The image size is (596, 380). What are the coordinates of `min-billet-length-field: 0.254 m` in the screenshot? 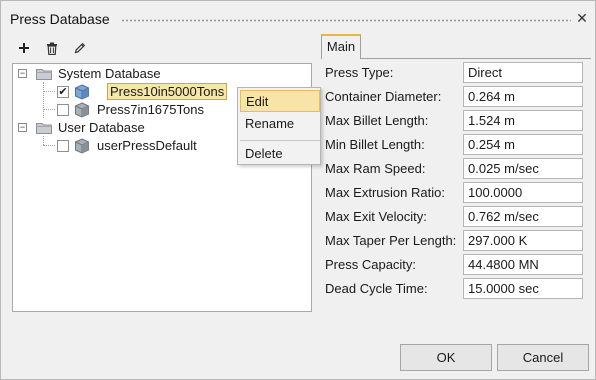 It's located at (523, 144).